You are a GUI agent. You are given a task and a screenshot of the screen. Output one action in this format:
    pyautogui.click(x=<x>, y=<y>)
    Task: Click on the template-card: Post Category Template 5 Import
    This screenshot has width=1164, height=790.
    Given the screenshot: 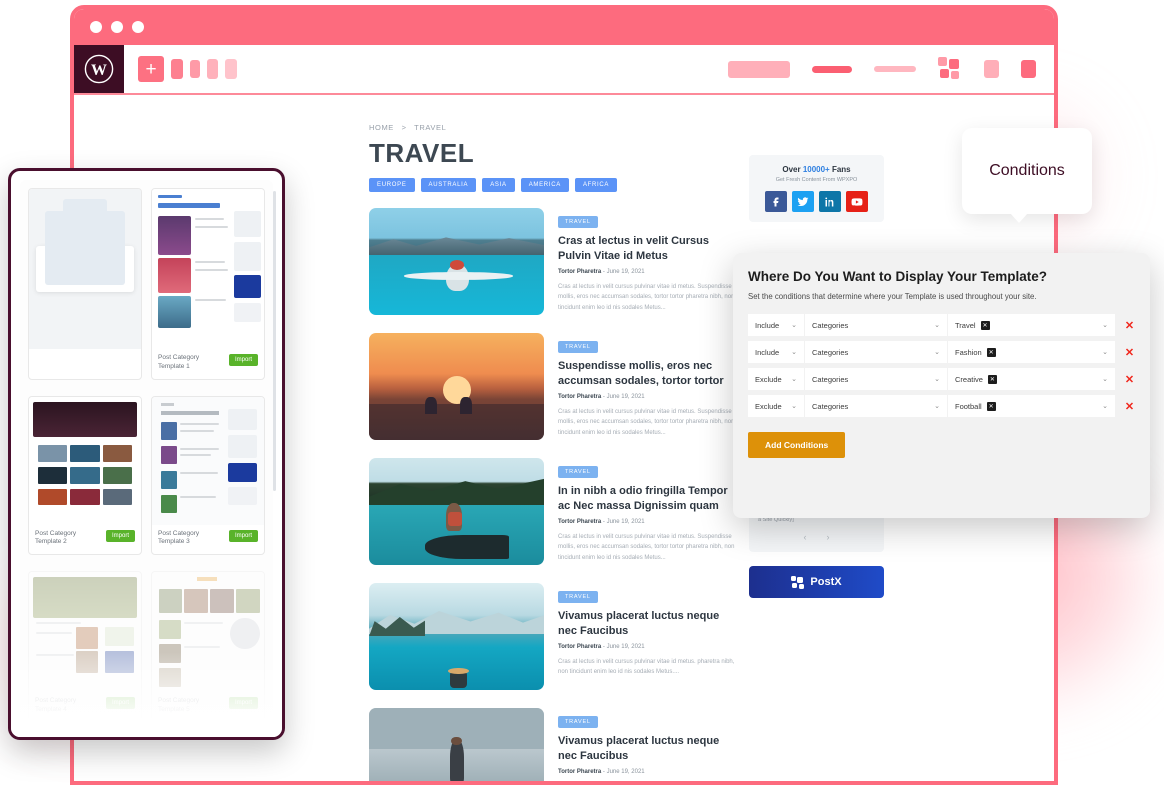 What is the action you would take?
    pyautogui.click(x=208, y=647)
    